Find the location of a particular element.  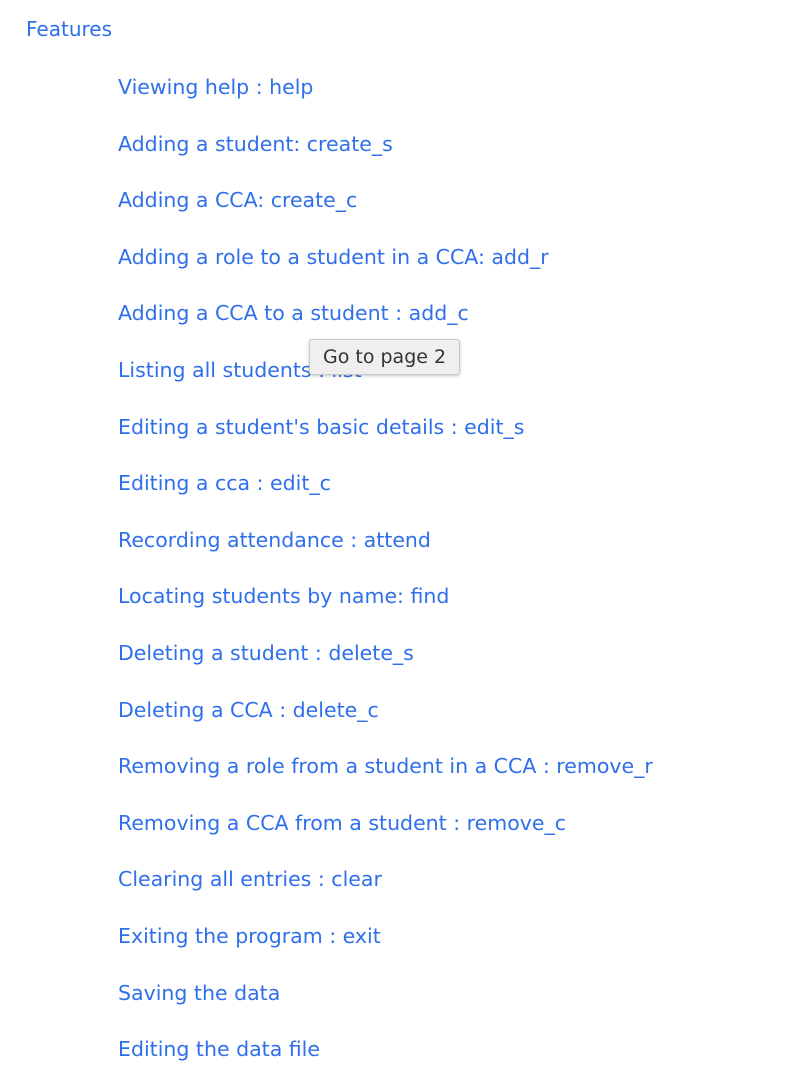

toc-item: Deleting a student : delete_s is located at coordinates (385, 665).